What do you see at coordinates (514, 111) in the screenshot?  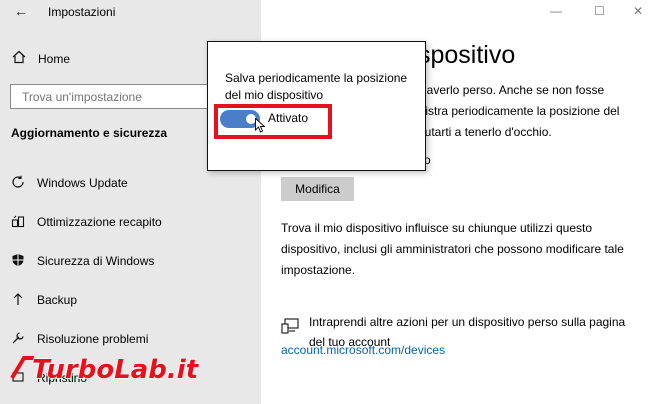 I see `description-line: registra periodicamente la posizione del` at bounding box center [514, 111].